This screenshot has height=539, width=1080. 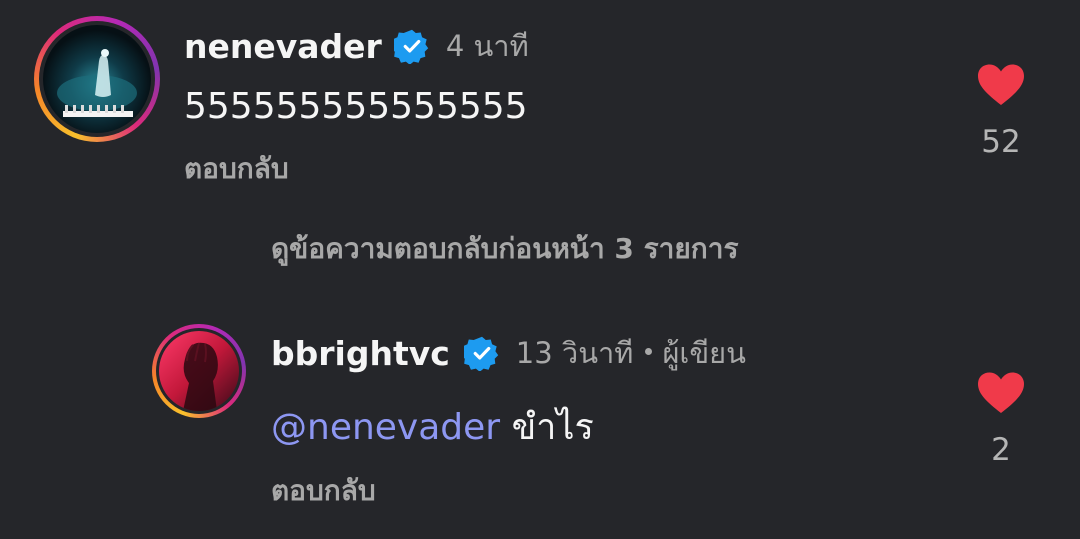 What do you see at coordinates (552, 427) in the screenshot?
I see `comment-body: ขำไร` at bounding box center [552, 427].